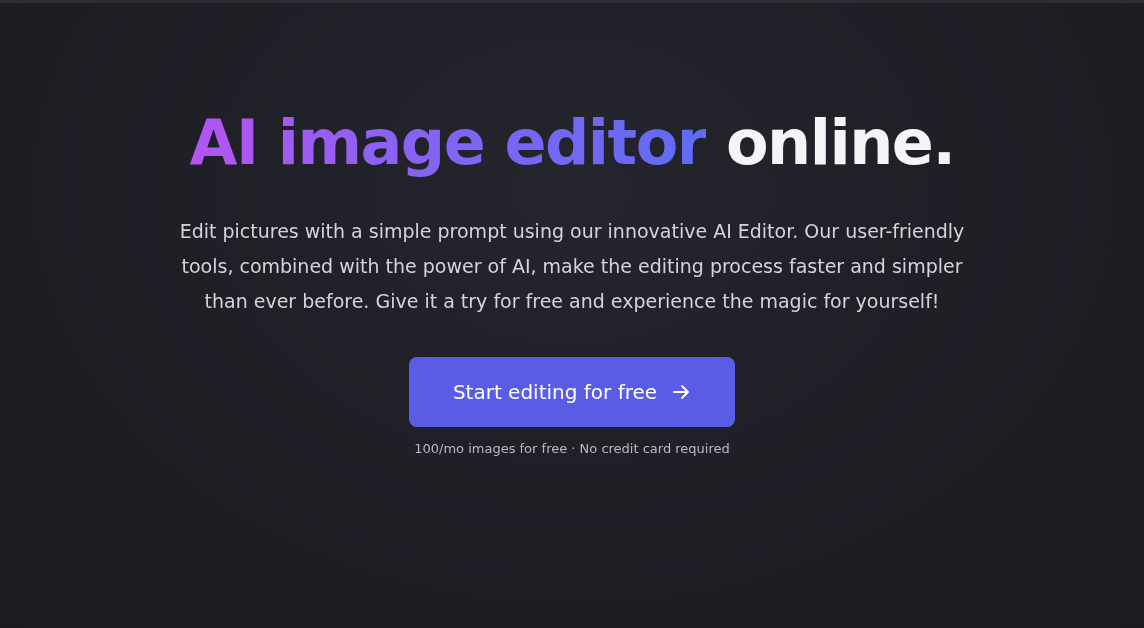 The image size is (1144, 628). I want to click on pricing-note: 100/mo images for free · No credit card required, so click(572, 449).